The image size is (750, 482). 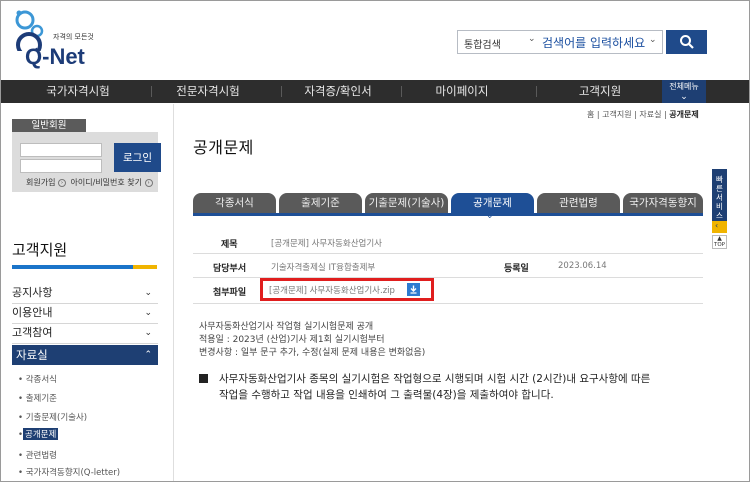 What do you see at coordinates (684, 86) in the screenshot?
I see `all-menu-label: 전체메뉴` at bounding box center [684, 86].